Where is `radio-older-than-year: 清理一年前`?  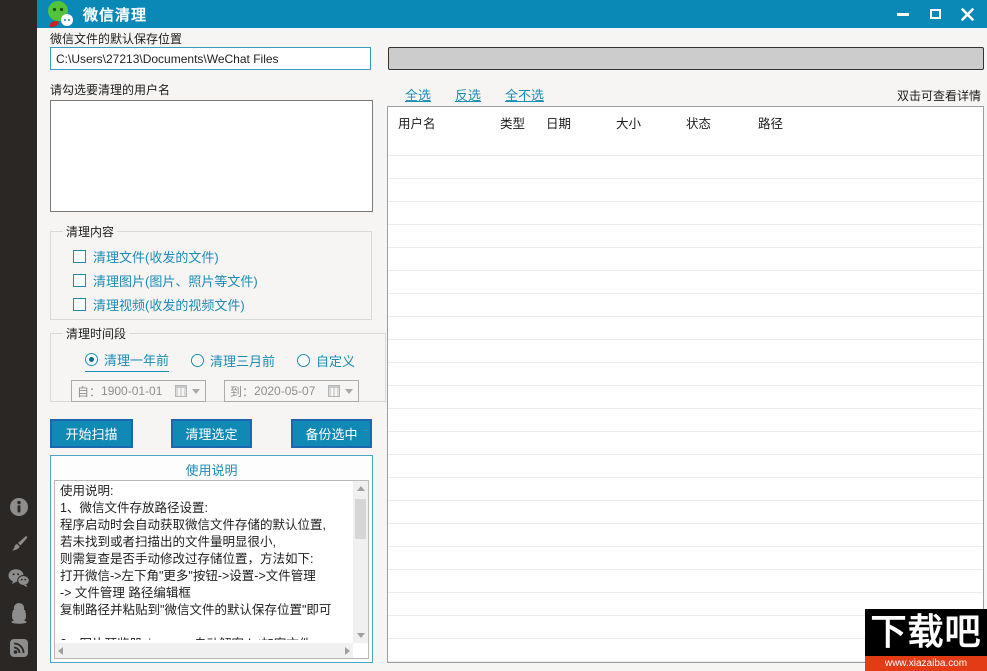 radio-older-than-year: 清理一年前 is located at coordinates (127, 361).